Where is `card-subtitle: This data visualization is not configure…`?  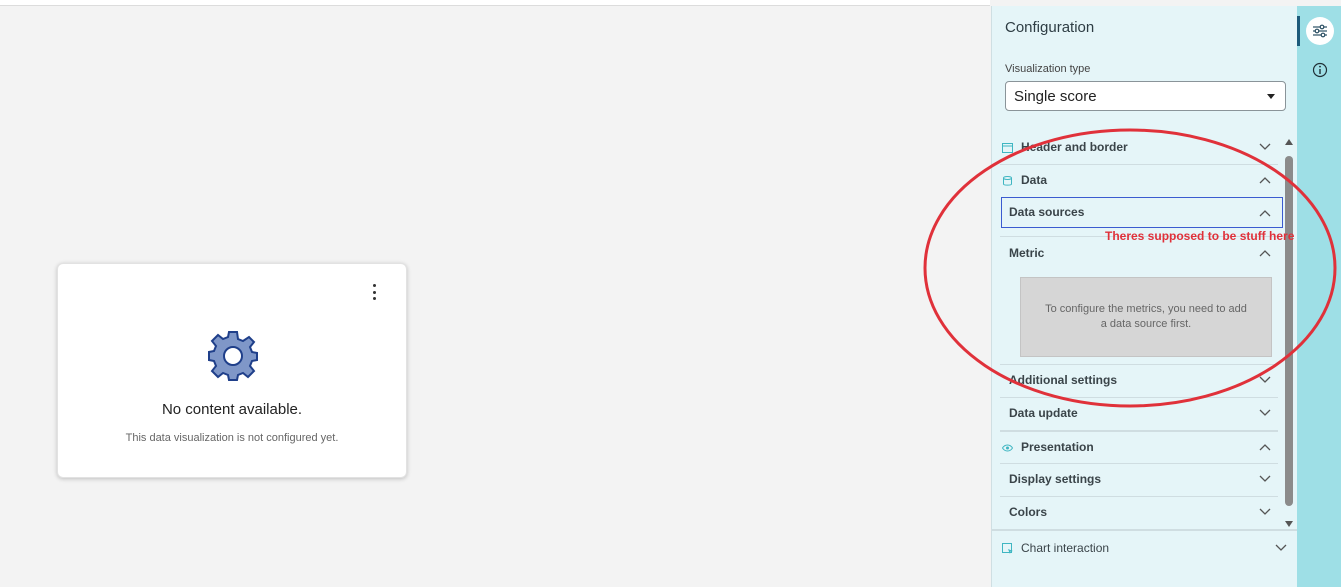 card-subtitle: This data visualization is not configure… is located at coordinates (232, 438).